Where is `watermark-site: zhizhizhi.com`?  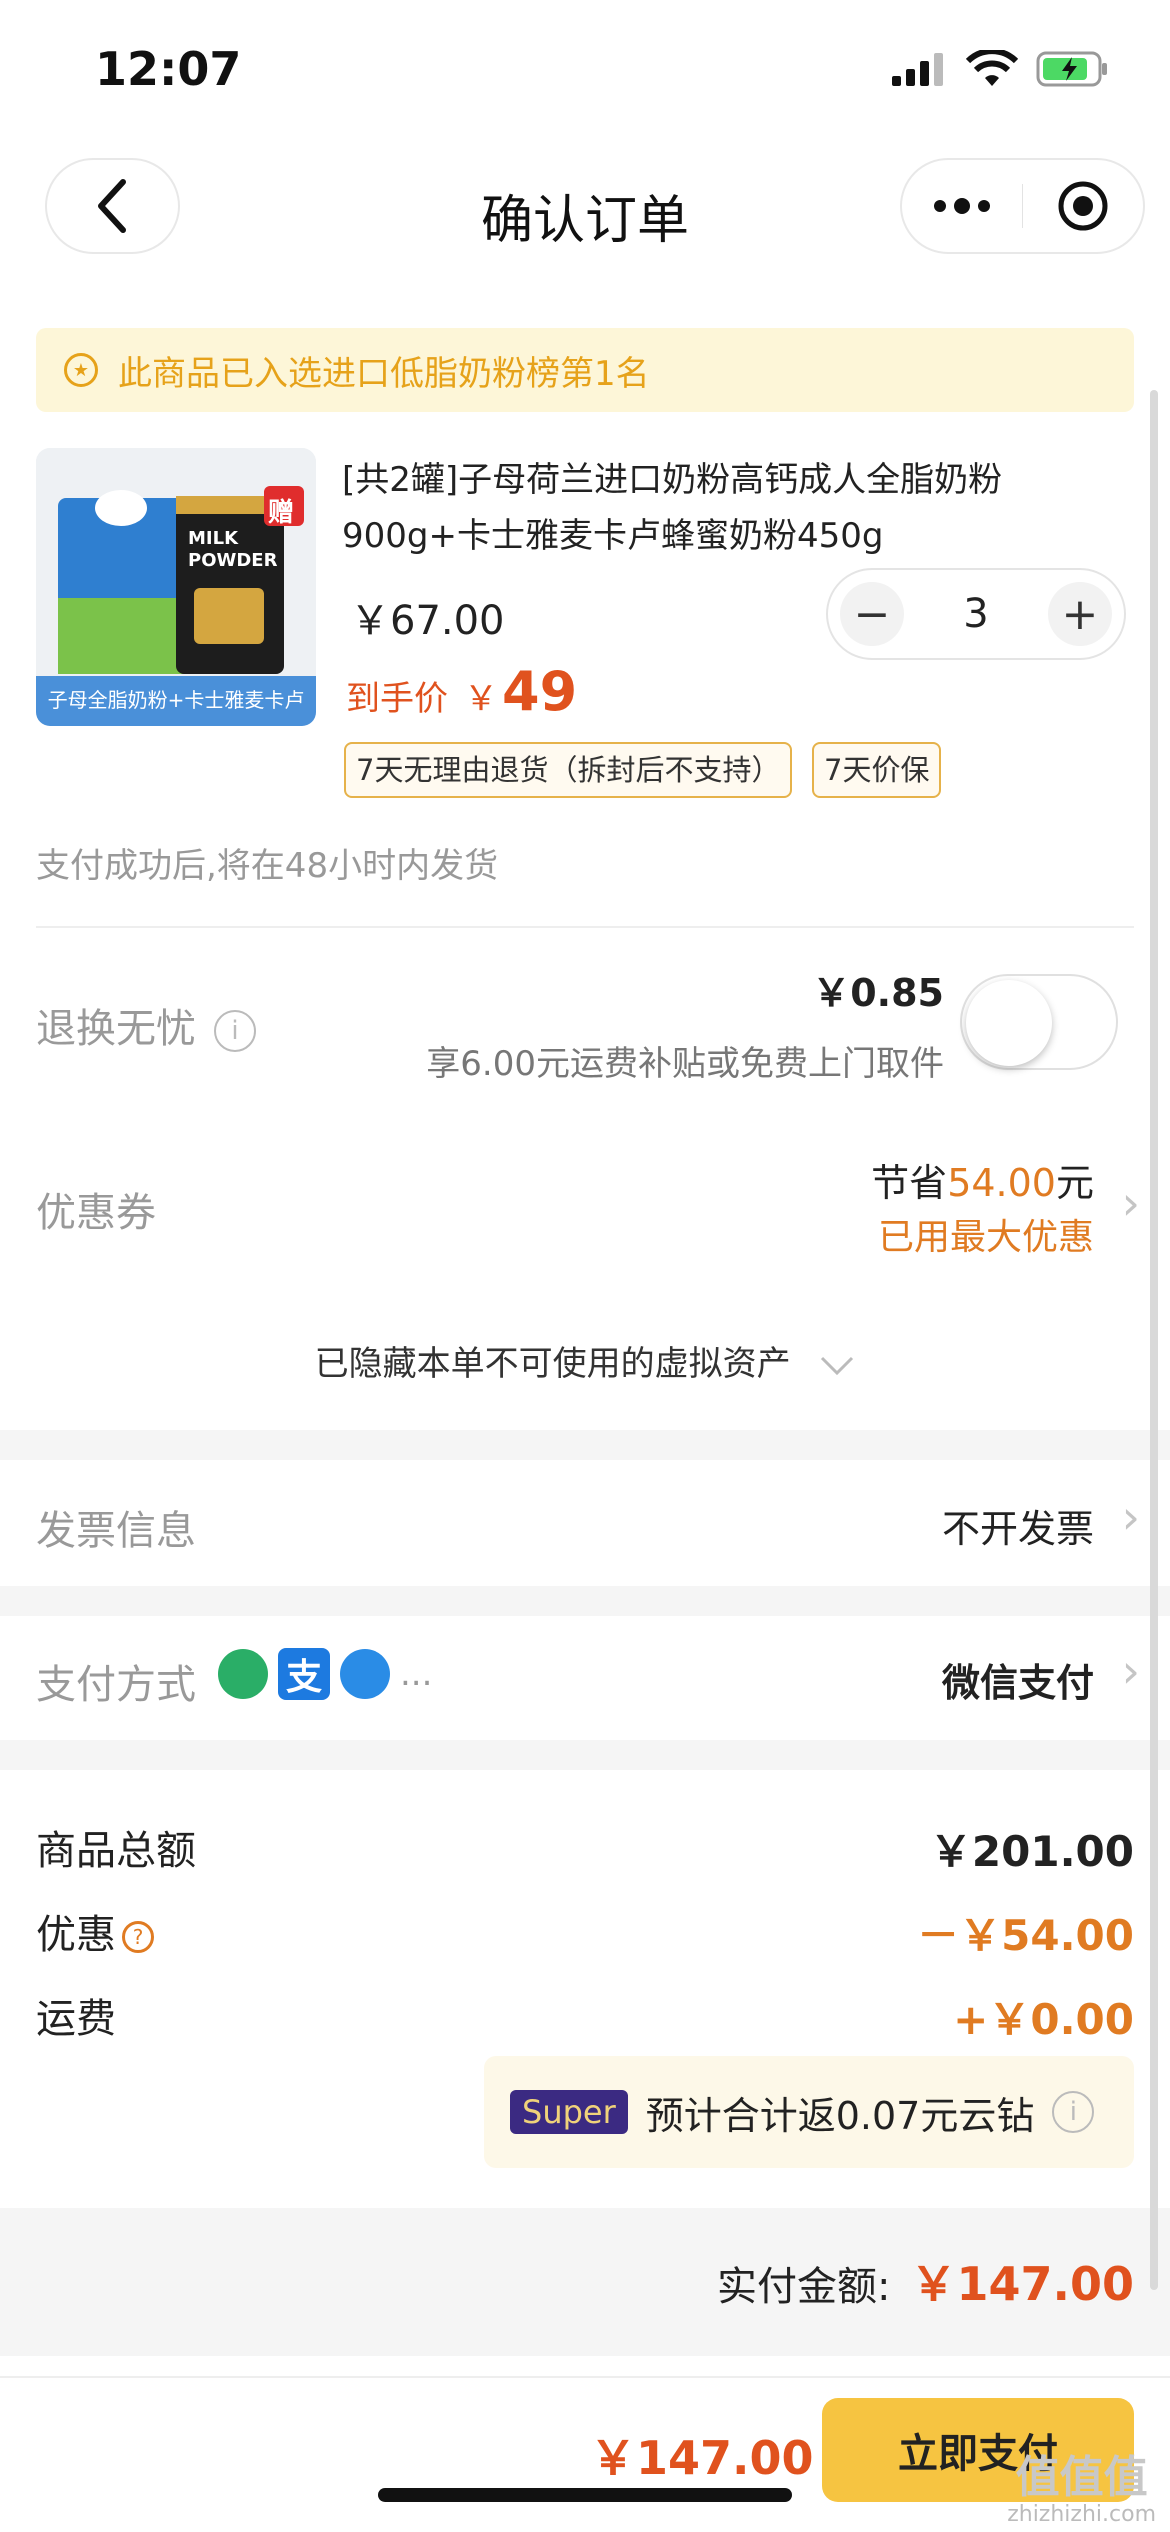
watermark-site: zhizhizhi.com is located at coordinates (1081, 2514).